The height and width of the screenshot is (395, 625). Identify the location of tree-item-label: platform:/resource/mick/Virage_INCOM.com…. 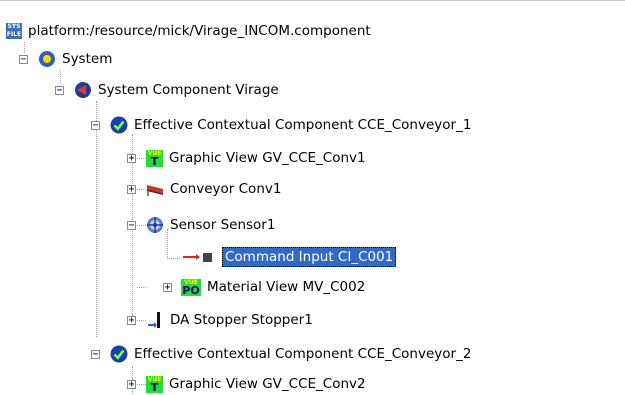
(199, 31).